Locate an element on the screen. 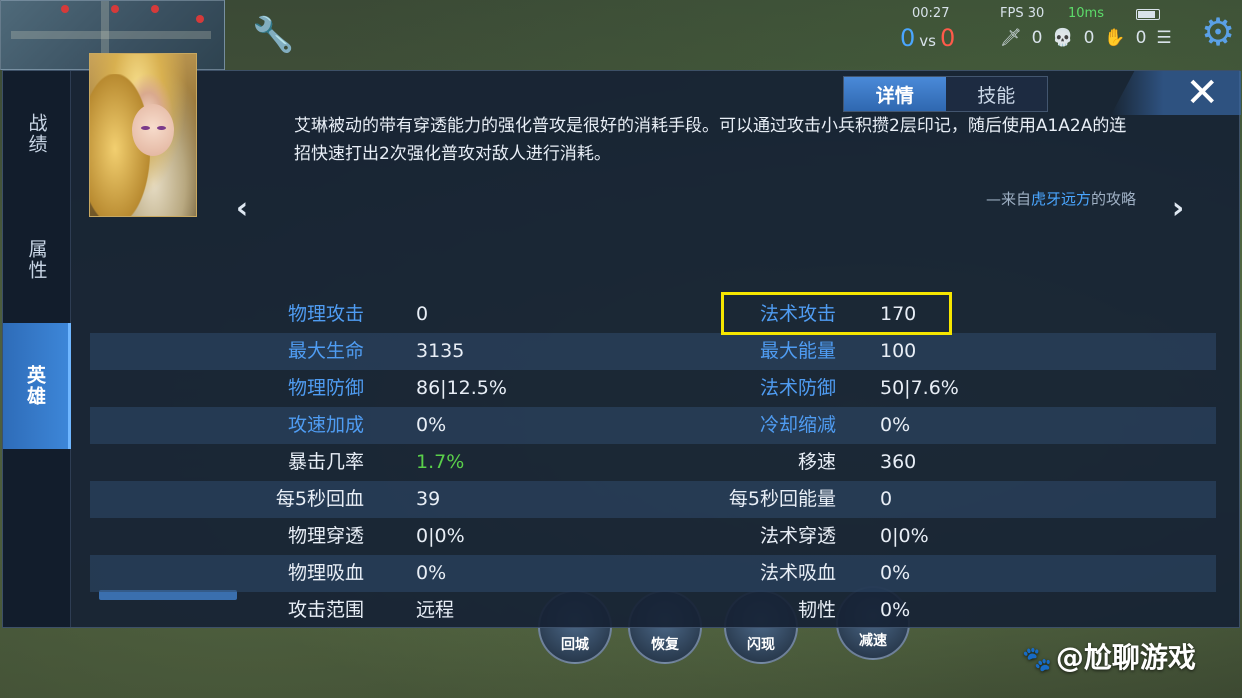 The width and height of the screenshot is (1242, 698). stat-row: 攻速加成 0% 冷却缩减 0% is located at coordinates (653, 425).